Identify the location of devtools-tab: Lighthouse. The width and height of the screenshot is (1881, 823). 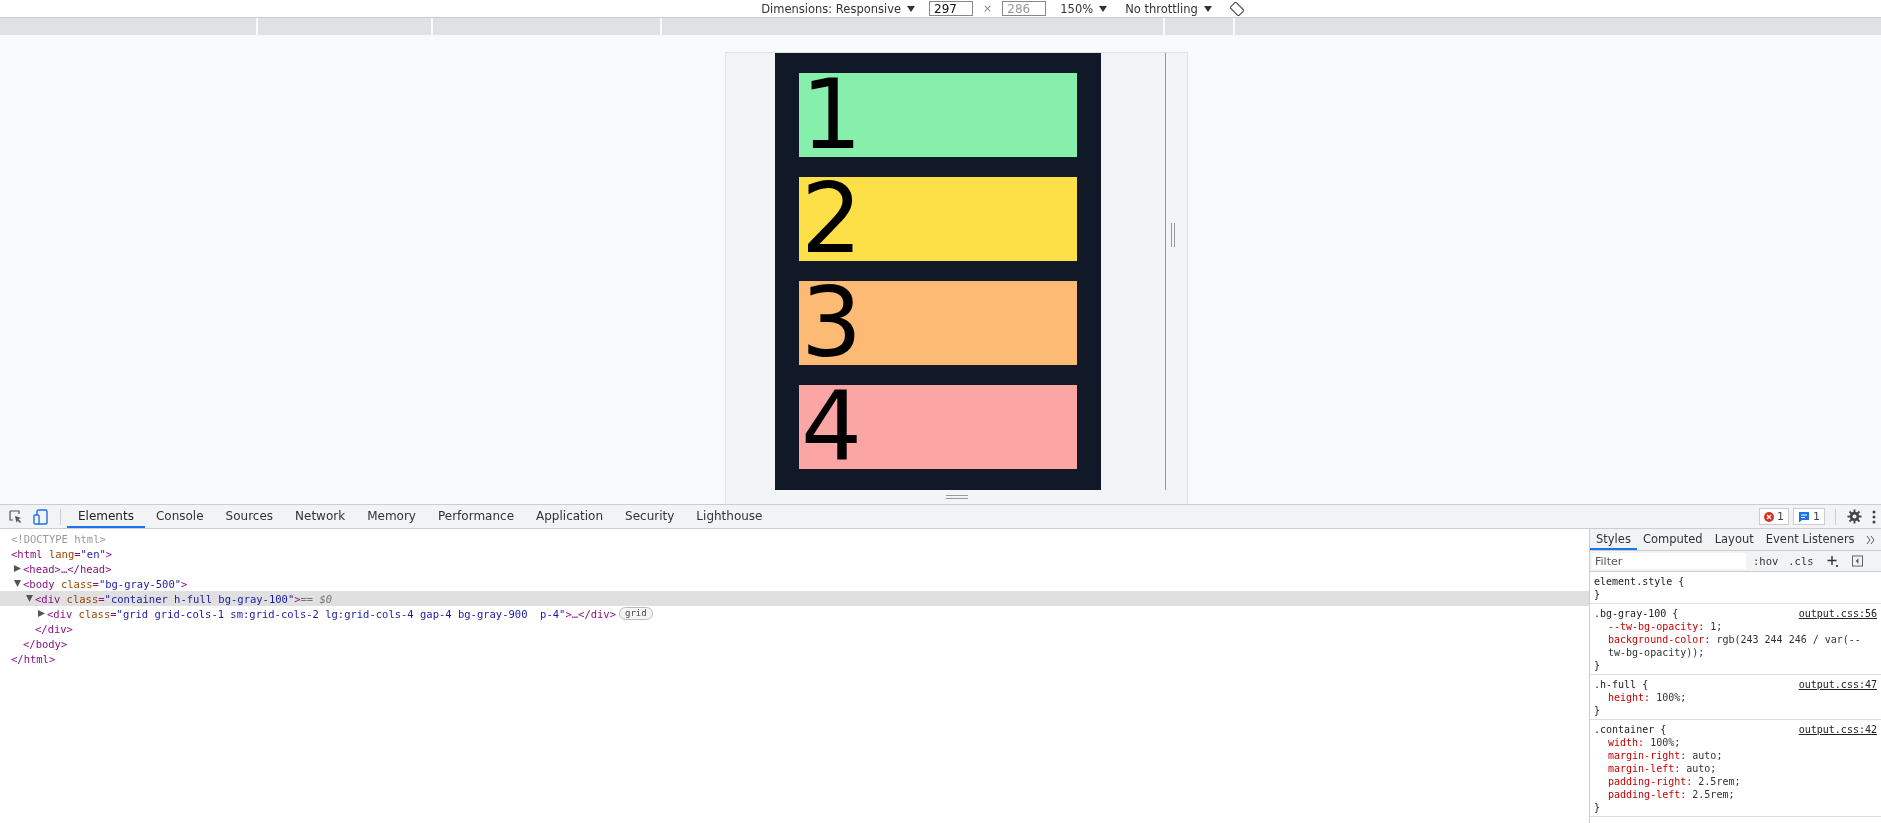
(729, 516).